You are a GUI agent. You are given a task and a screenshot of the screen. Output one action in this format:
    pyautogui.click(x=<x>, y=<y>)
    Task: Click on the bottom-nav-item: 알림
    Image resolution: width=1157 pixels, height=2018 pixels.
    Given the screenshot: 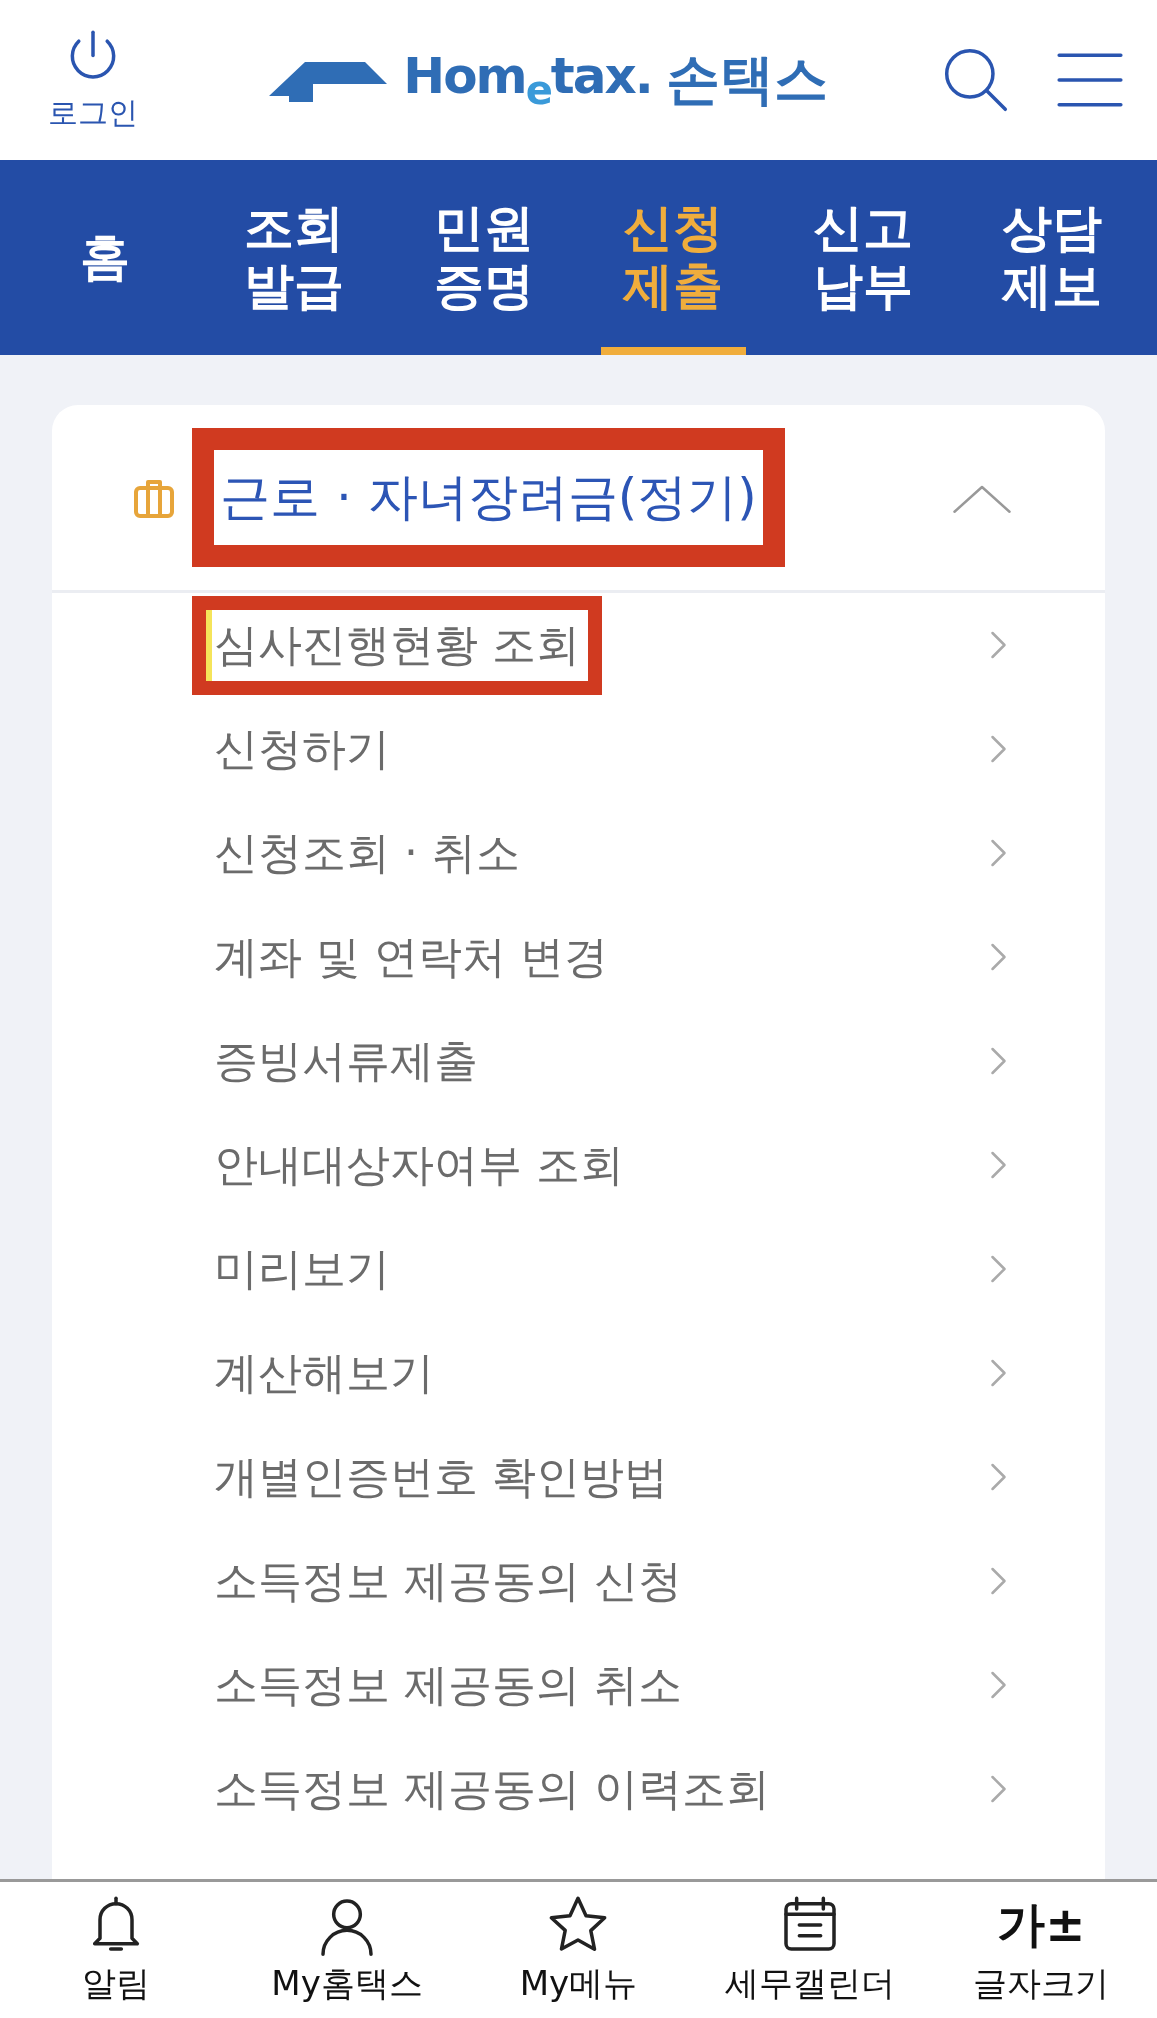 What is the action you would take?
    pyautogui.click(x=116, y=1950)
    